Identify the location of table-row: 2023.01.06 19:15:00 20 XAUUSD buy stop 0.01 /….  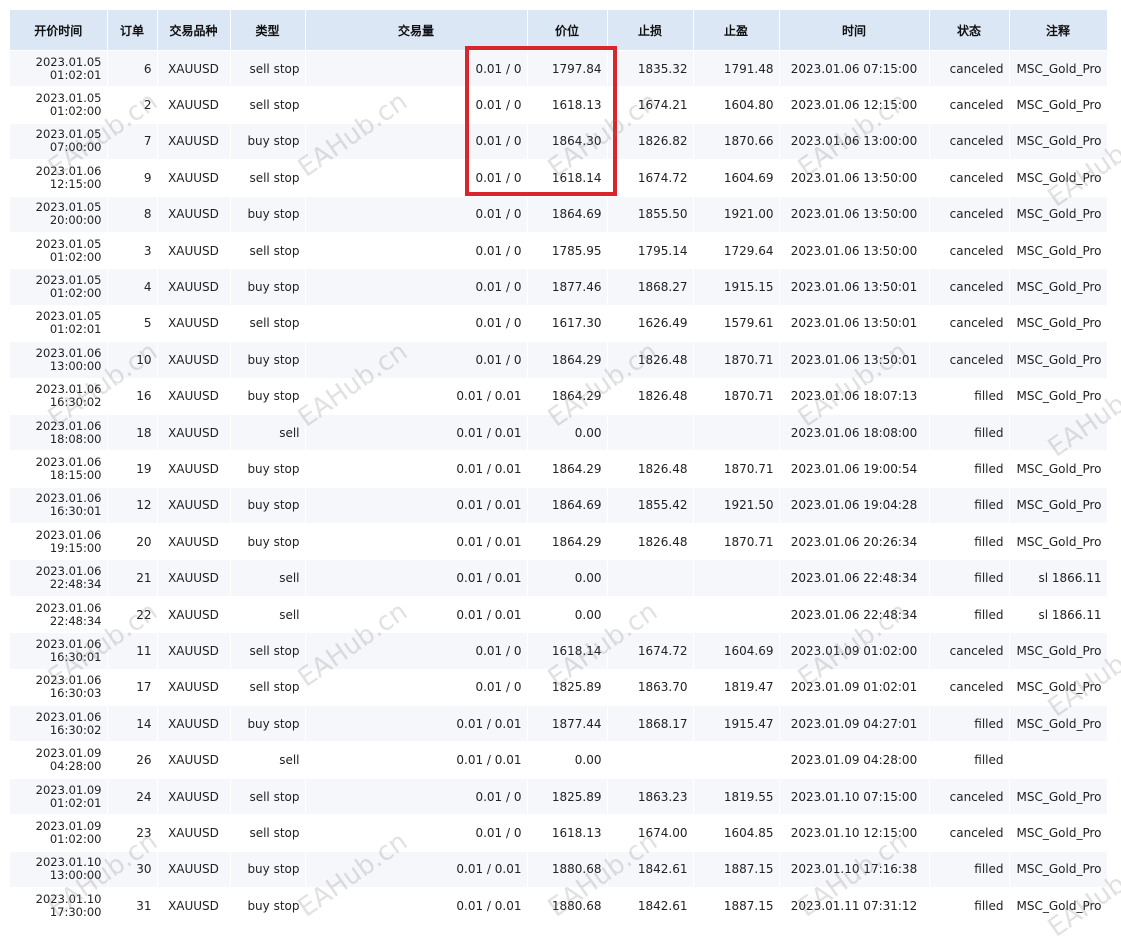
(559, 541).